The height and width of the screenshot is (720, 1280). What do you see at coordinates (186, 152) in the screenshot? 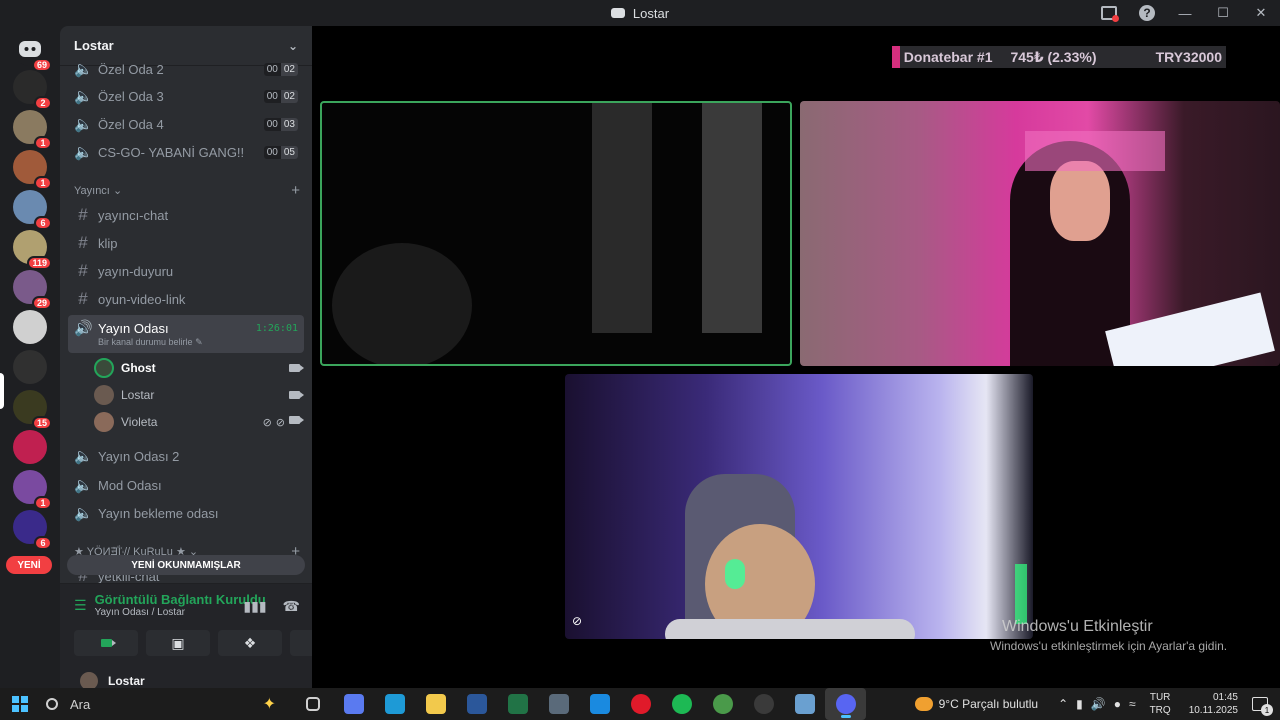
I see `voice-channel: 🔈 CS-GO- YABANİ GANG!! 00 05` at bounding box center [186, 152].